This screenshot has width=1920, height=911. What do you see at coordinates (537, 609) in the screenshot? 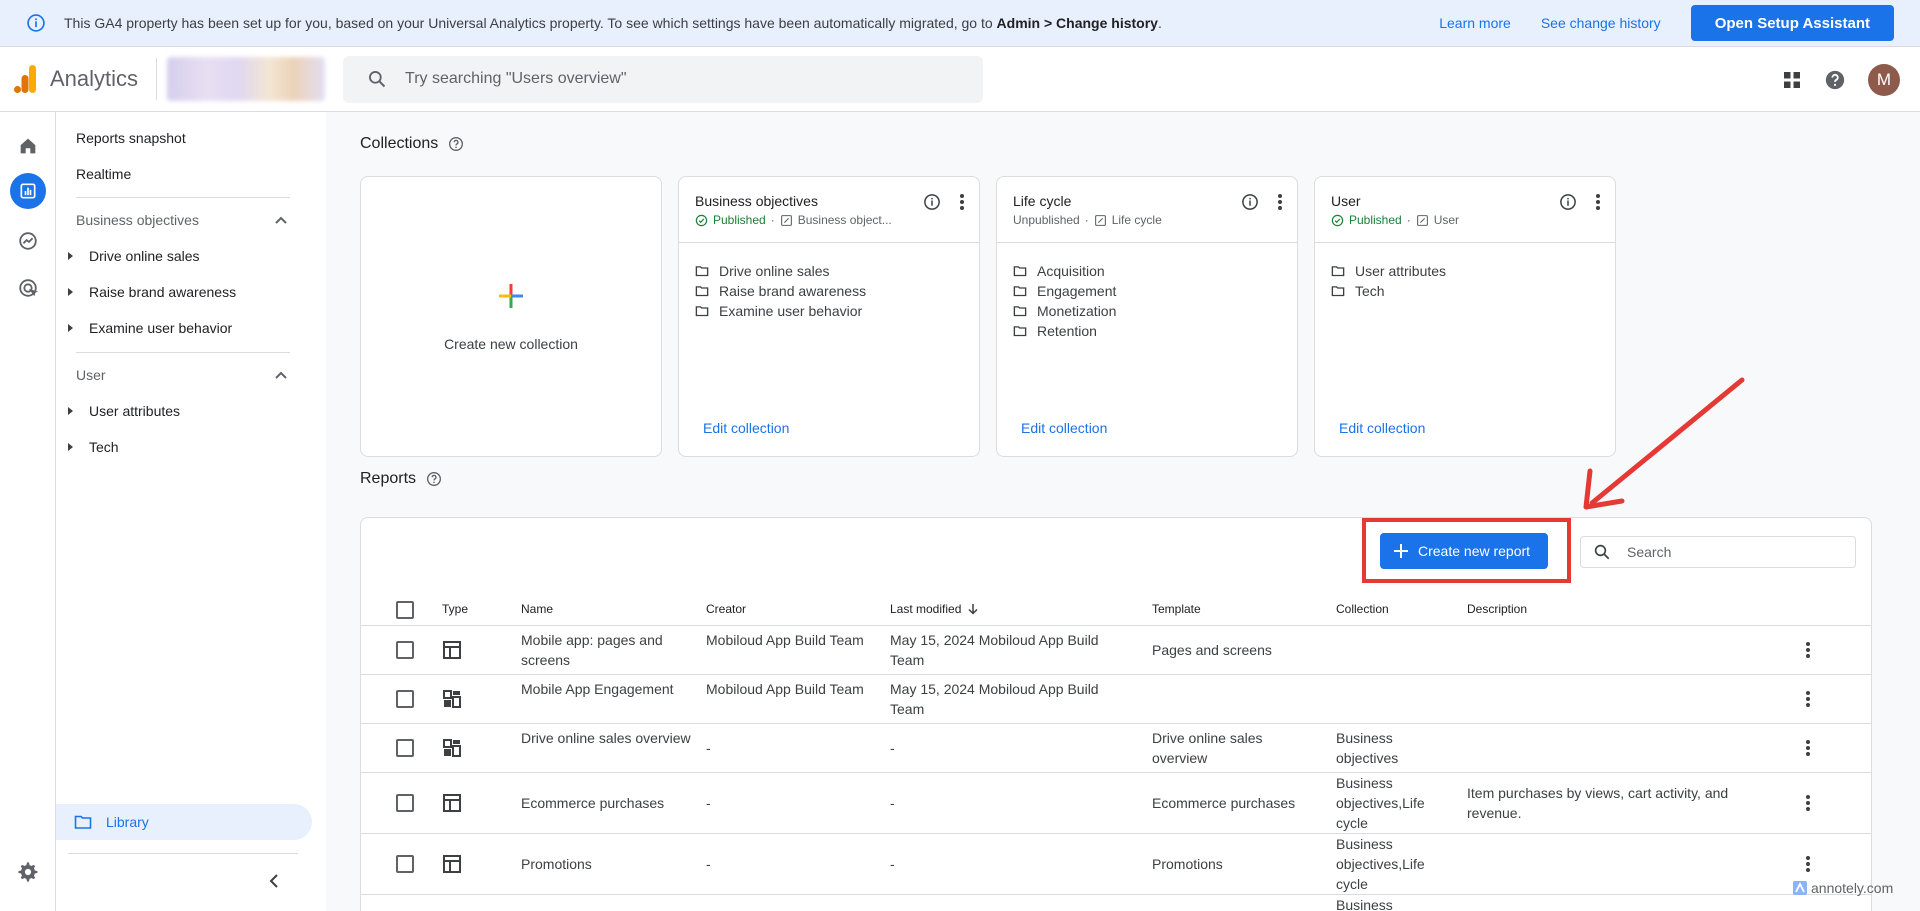
I see `column-header-name: Name` at bounding box center [537, 609].